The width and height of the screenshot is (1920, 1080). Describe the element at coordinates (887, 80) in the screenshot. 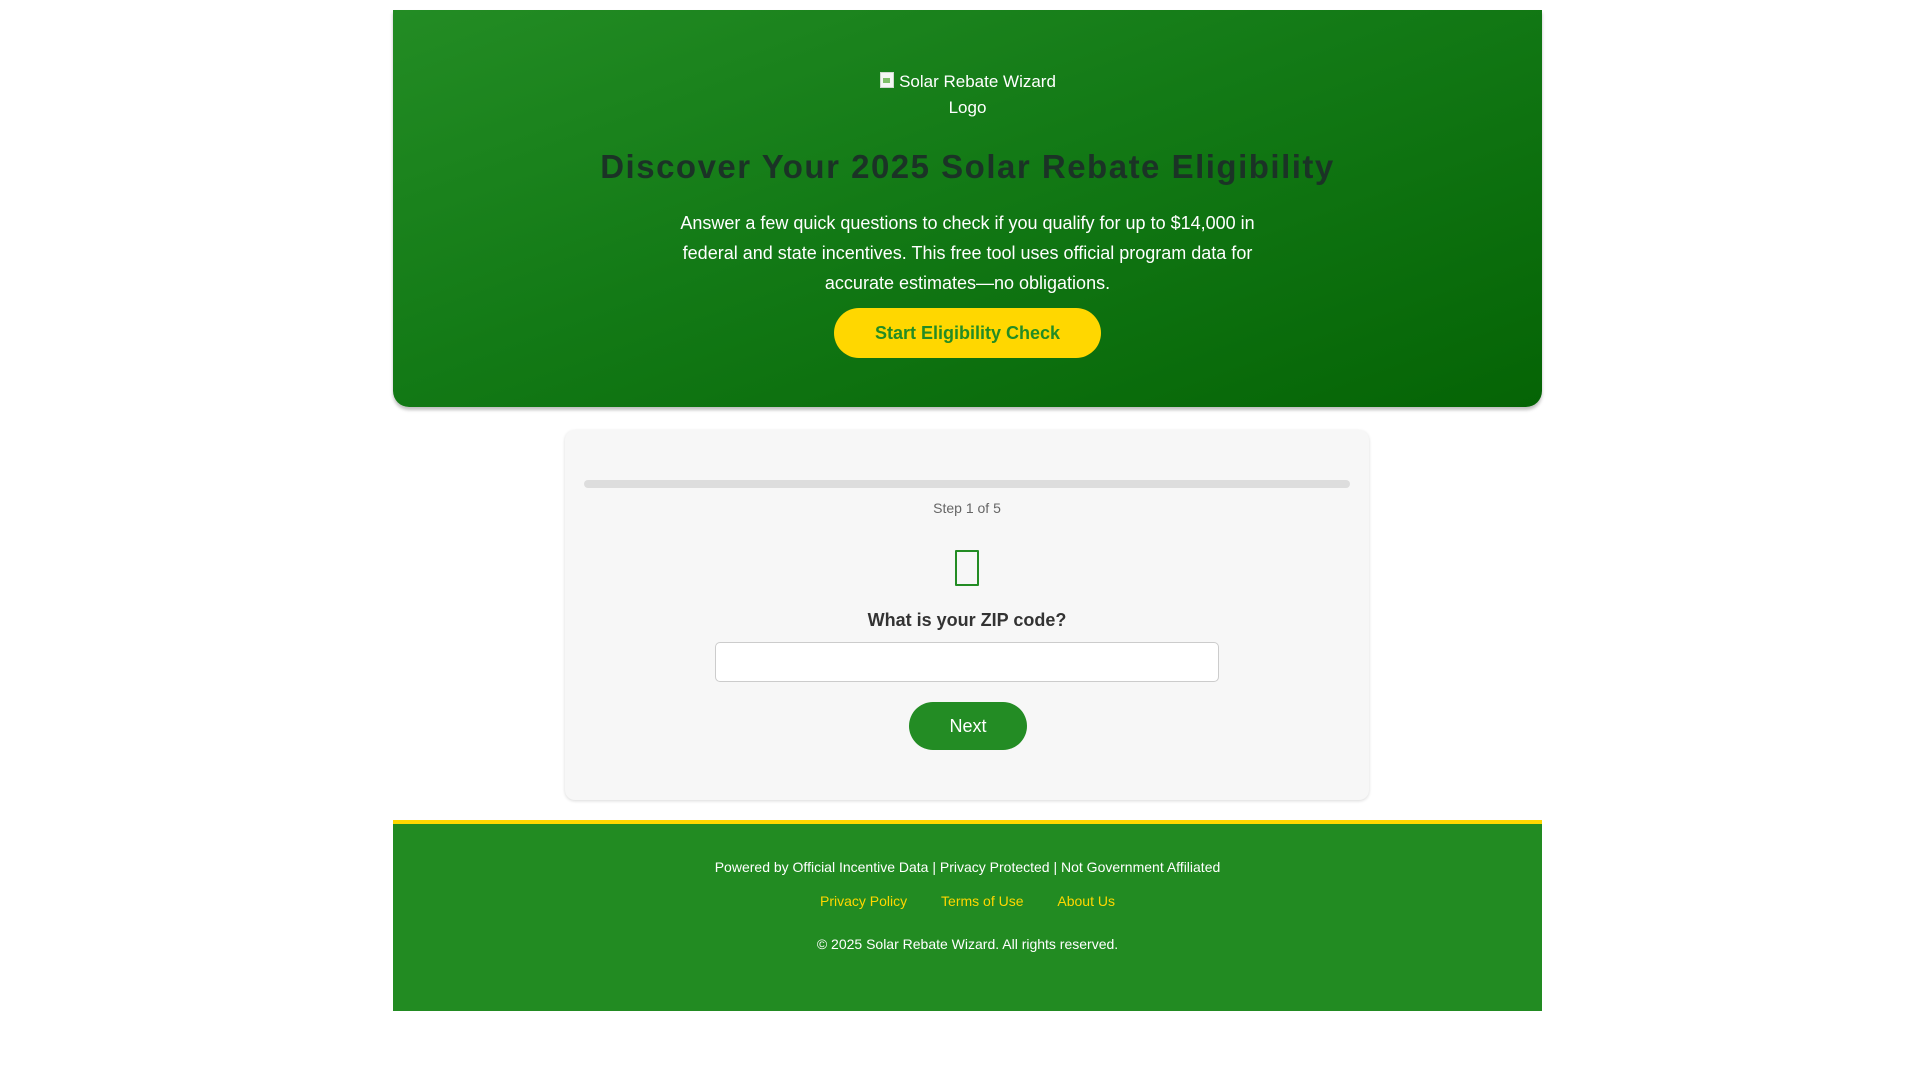

I see `broken-image-icon` at that location.